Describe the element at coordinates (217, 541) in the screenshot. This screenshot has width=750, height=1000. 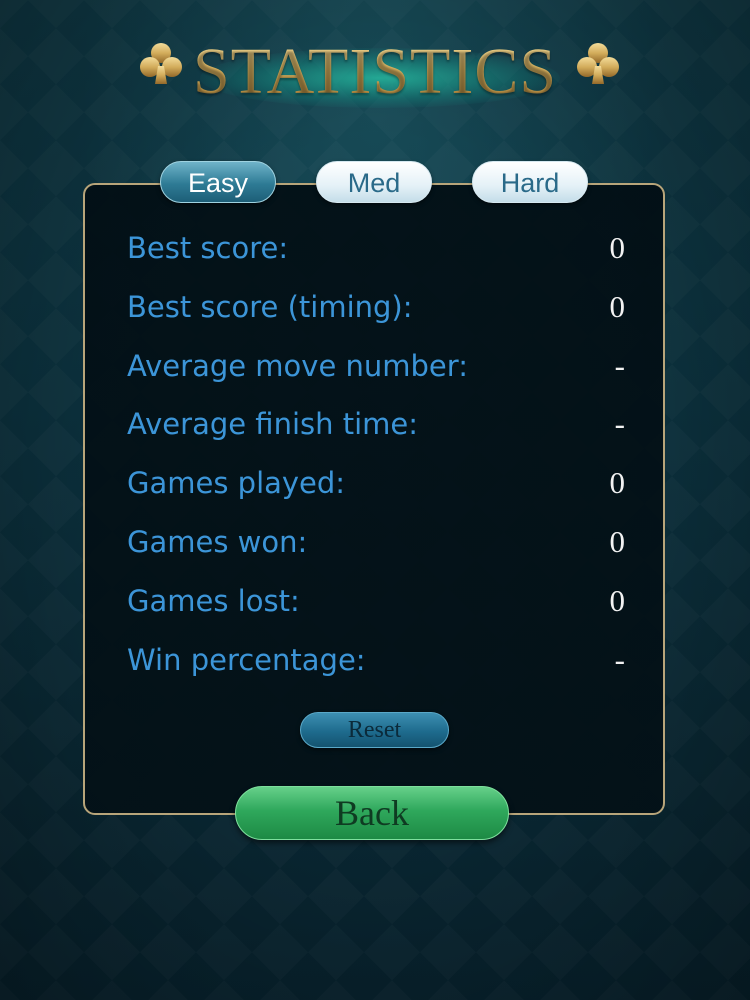
I see `stat-label: Games won:` at that location.